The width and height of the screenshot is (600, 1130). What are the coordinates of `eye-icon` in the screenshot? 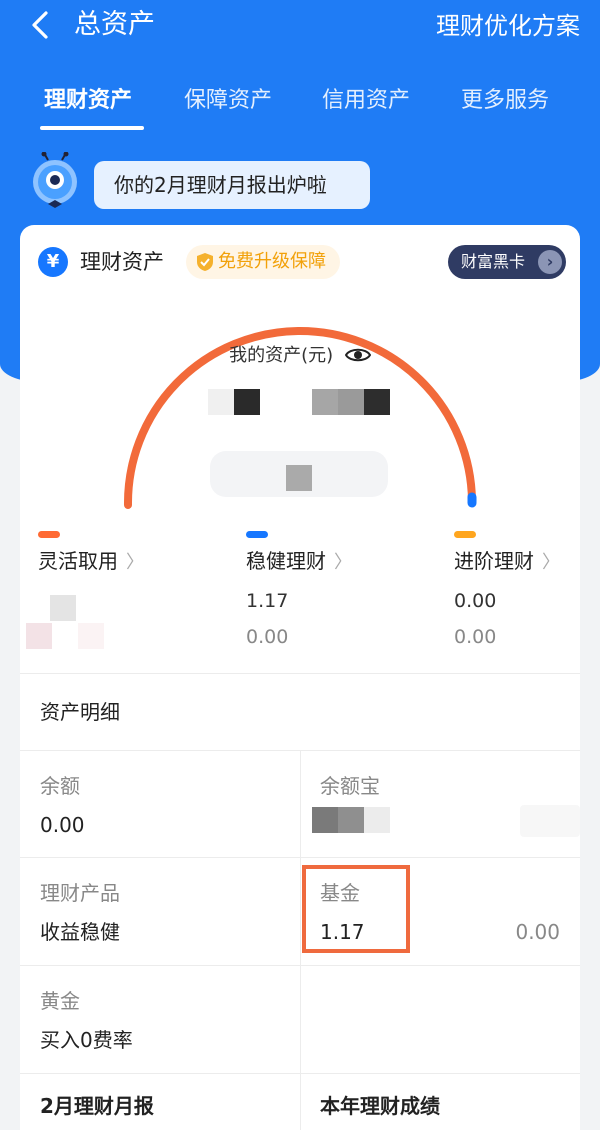 It's located at (357, 355).